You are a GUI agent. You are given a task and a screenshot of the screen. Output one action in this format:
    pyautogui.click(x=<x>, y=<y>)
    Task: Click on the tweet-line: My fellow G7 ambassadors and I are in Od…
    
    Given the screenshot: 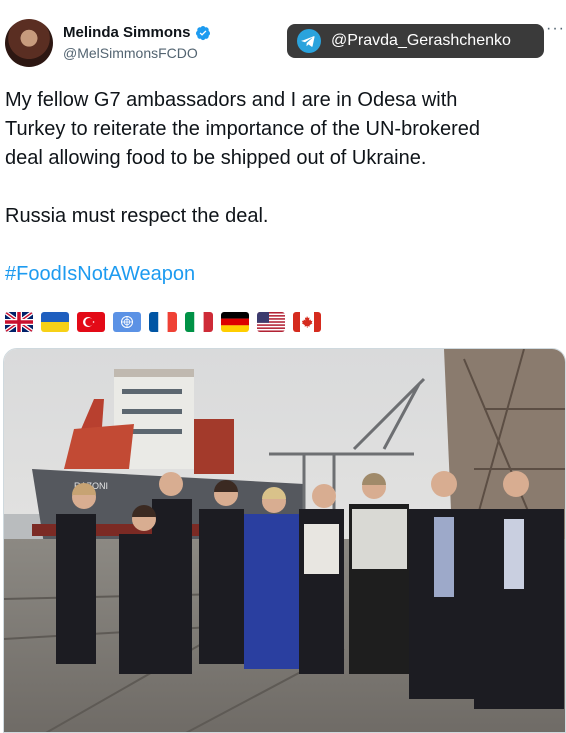 What is the action you would take?
    pyautogui.click(x=231, y=100)
    